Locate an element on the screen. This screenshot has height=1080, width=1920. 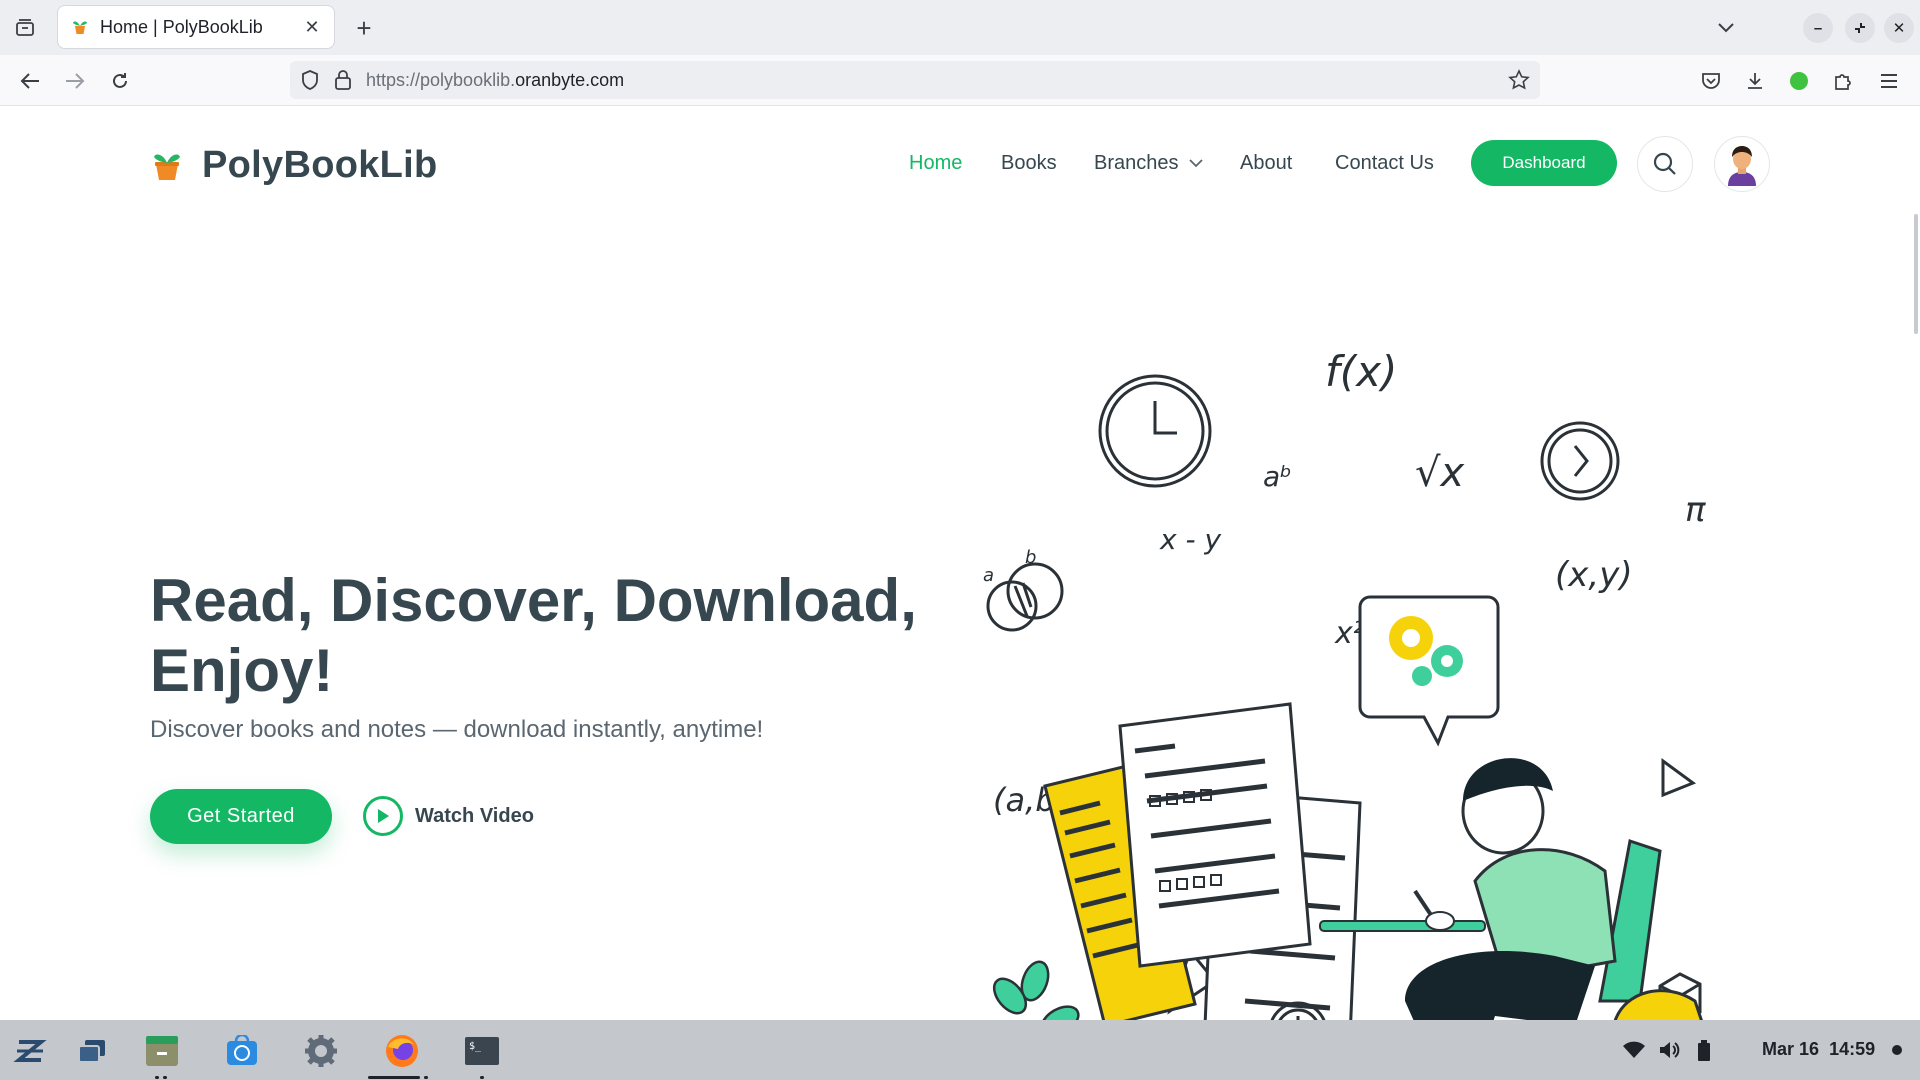
student-figure-icon is located at coordinates (1490, 889).